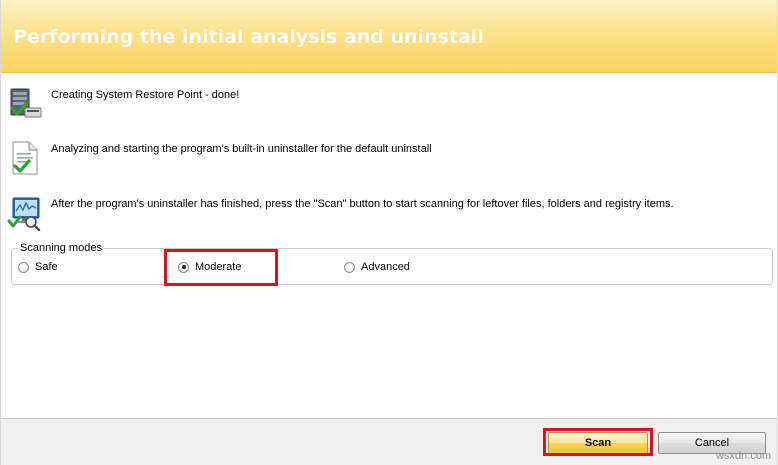 The height and width of the screenshot is (465, 778). What do you see at coordinates (145, 95) in the screenshot?
I see `step-restore-point-text: Creating System Restore Point - done!` at bounding box center [145, 95].